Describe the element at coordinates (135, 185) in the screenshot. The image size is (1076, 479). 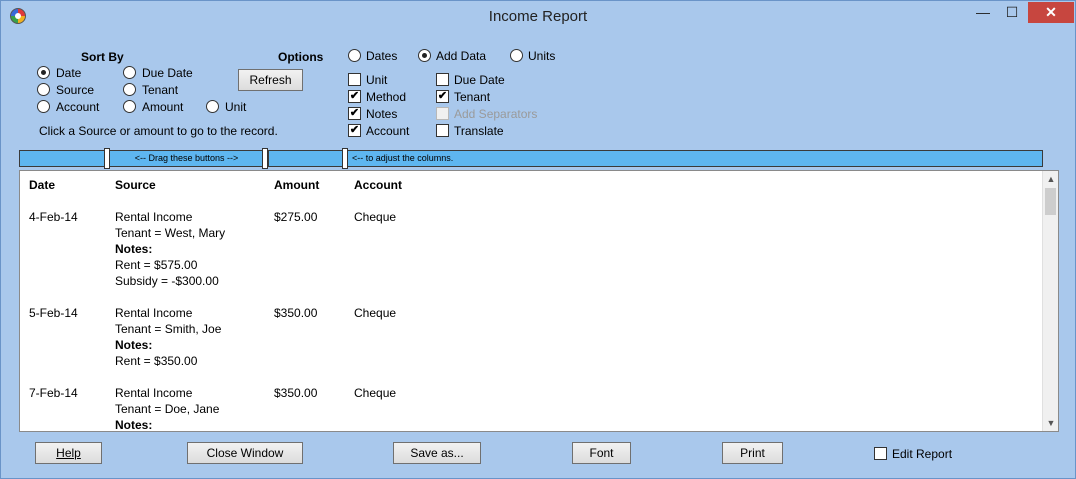
I see `header-source: Source` at that location.